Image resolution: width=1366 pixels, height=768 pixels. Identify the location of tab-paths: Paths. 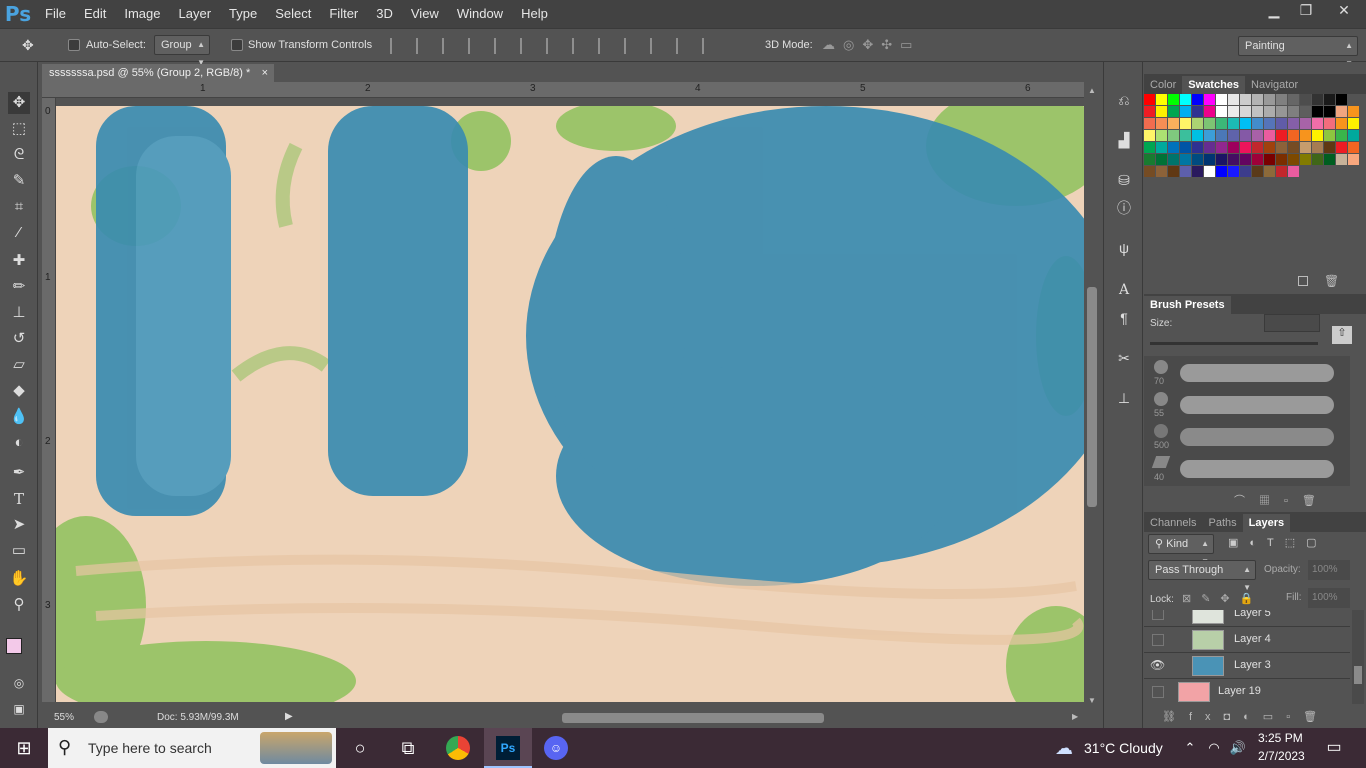
(1222, 523).